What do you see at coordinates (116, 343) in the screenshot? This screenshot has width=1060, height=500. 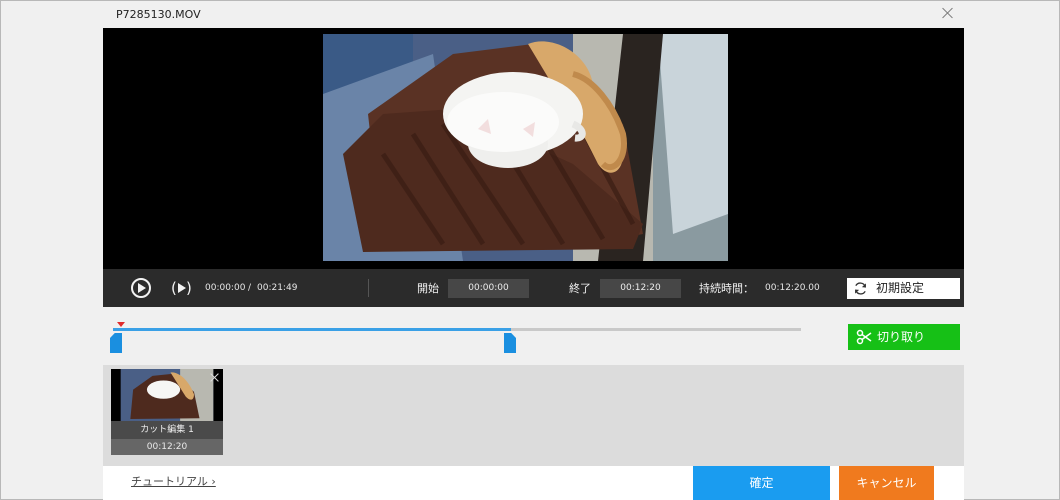 I see `trim-start-handle` at bounding box center [116, 343].